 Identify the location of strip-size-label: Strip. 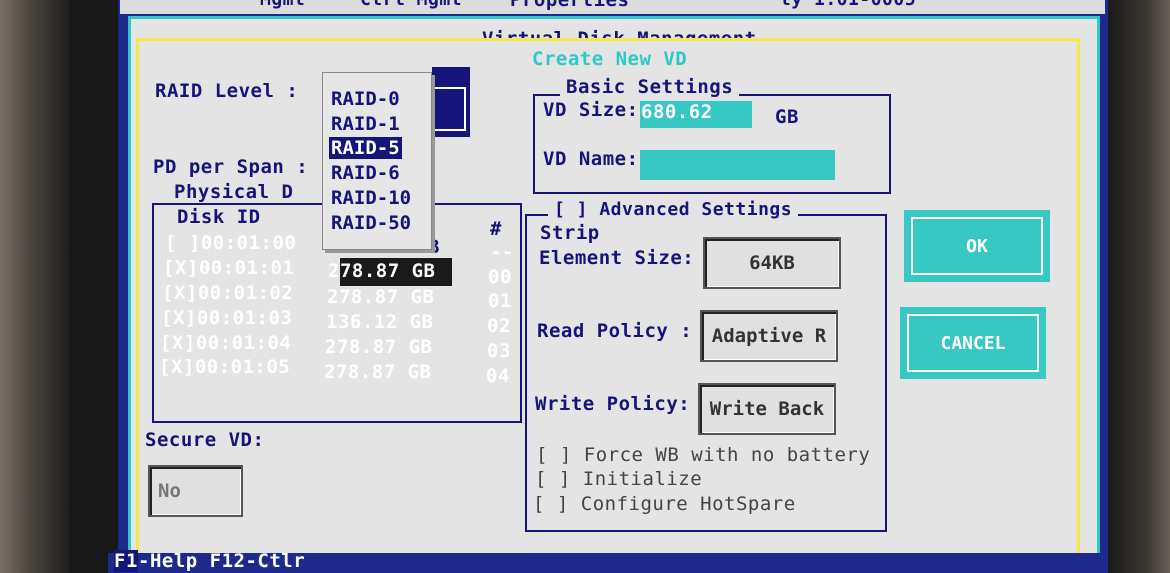
(570, 233).